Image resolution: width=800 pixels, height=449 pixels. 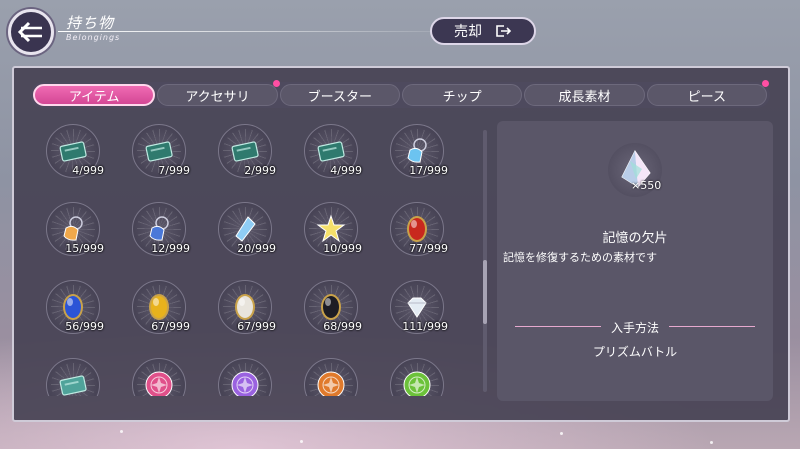 I want to click on tab-label: ブースター, so click(x=339, y=97).